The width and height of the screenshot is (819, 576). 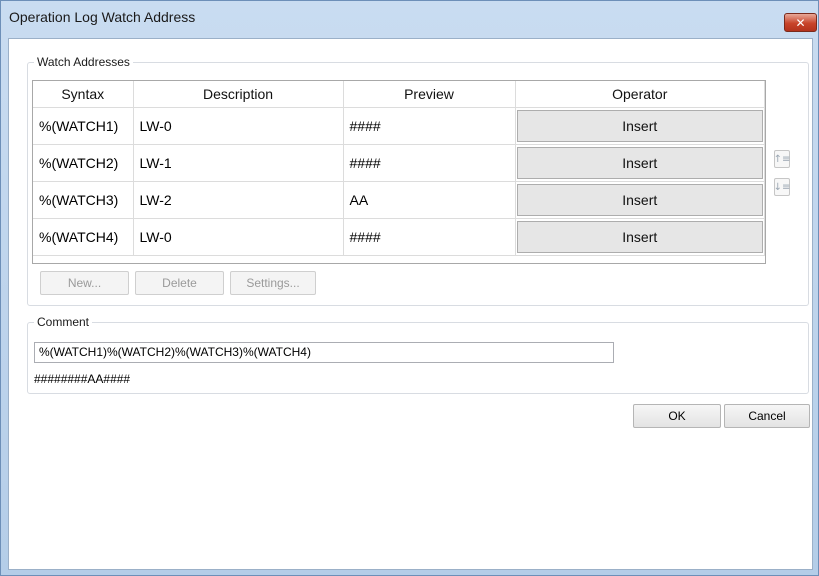 I want to click on move-up-button: ↑≡, so click(x=782, y=159).